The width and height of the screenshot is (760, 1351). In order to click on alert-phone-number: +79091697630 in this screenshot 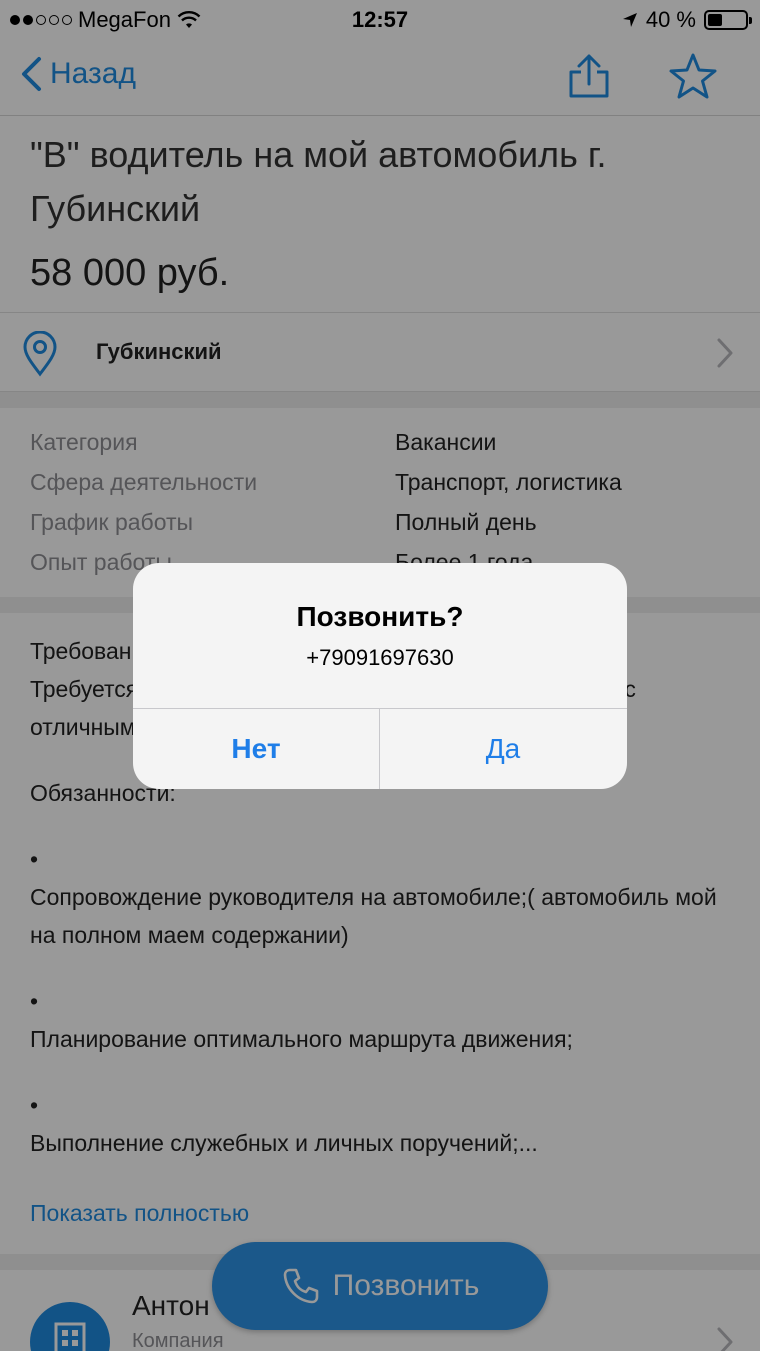, I will do `click(380, 657)`.